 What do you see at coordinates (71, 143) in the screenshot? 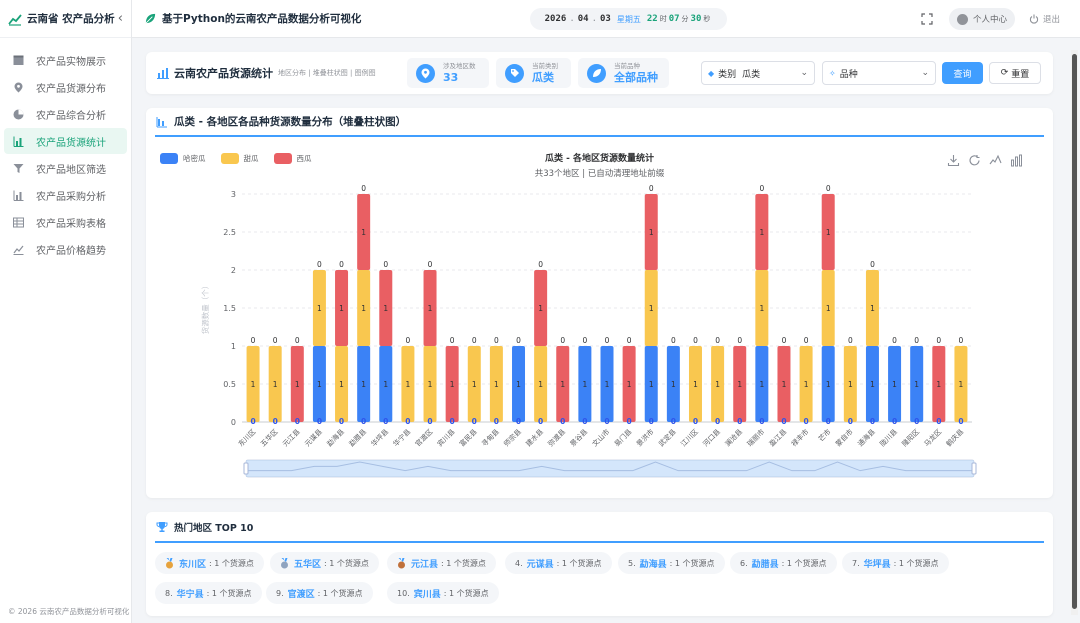
I see `sidebar-item-label: 农产品货源统计` at bounding box center [71, 143].